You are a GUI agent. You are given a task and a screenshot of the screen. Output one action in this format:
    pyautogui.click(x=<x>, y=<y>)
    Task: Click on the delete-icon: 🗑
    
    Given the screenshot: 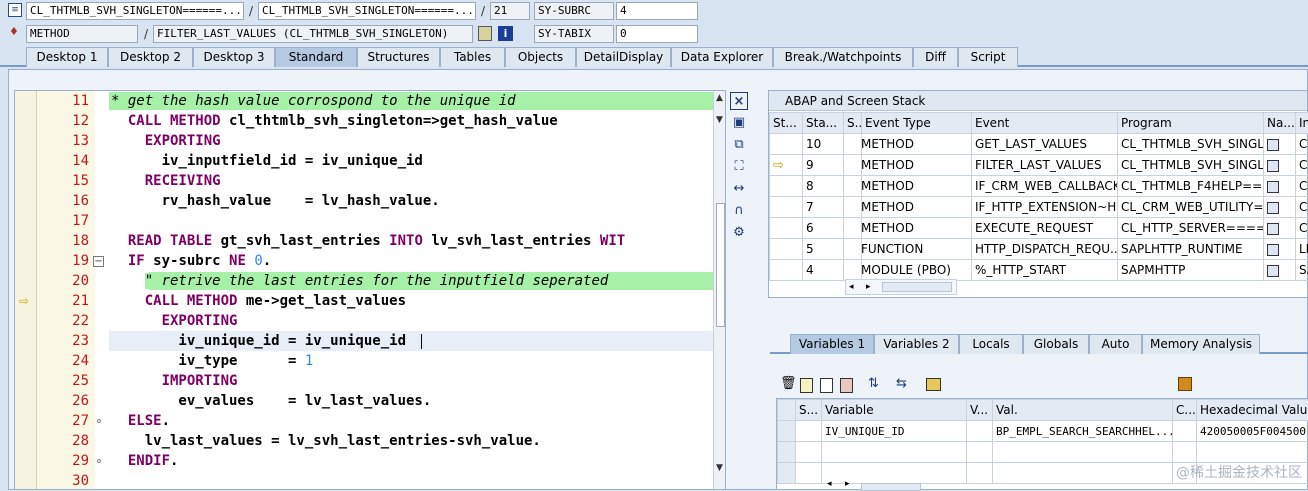 What is the action you would take?
    pyautogui.click(x=788, y=383)
    